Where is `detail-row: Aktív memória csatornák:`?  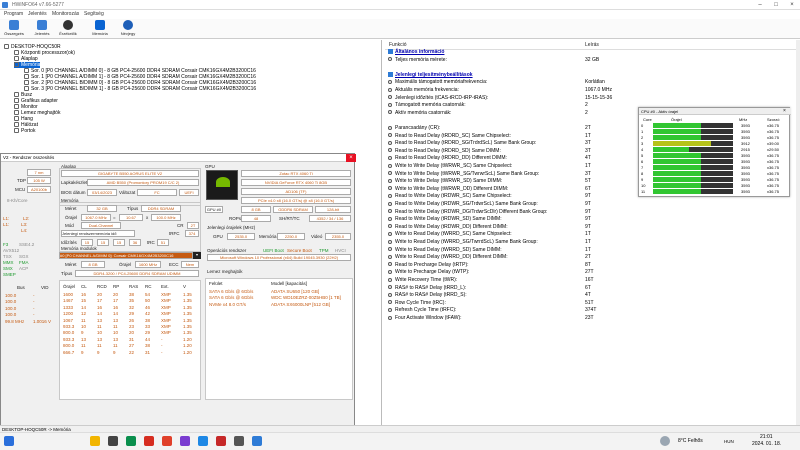
detail-row: Aktív memória csatornák: is located at coordinates (419, 113).